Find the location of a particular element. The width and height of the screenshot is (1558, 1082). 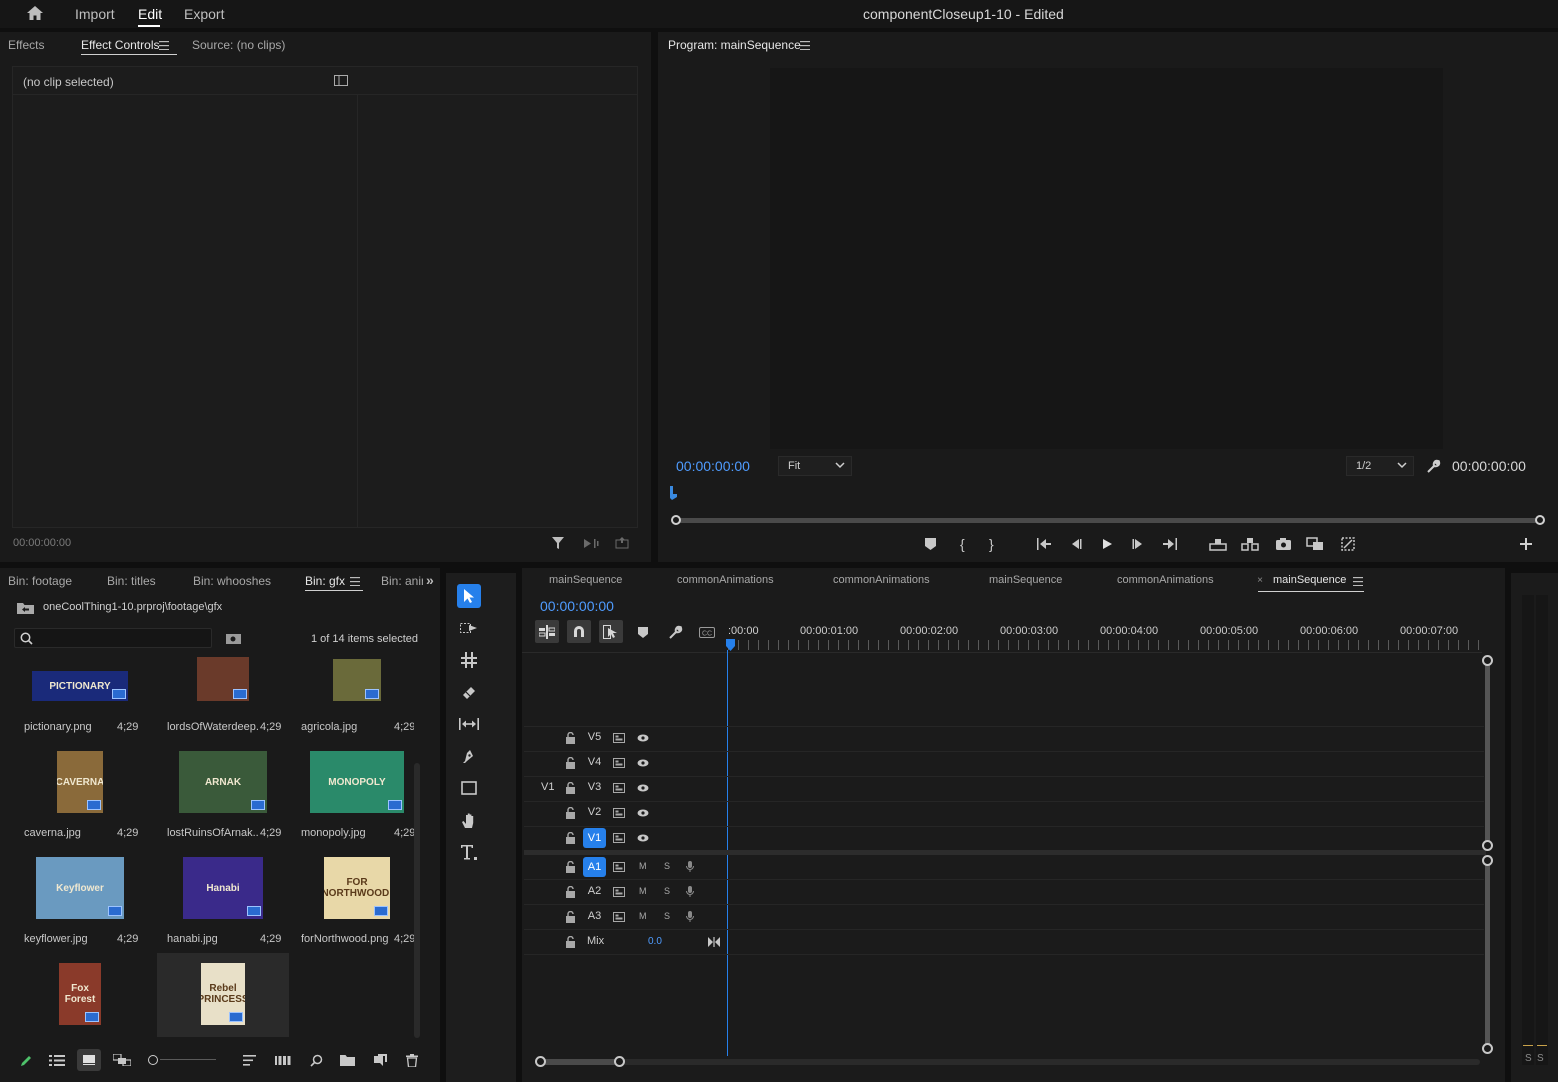

tab-program: Program: mainSequence is located at coordinates (734, 45).